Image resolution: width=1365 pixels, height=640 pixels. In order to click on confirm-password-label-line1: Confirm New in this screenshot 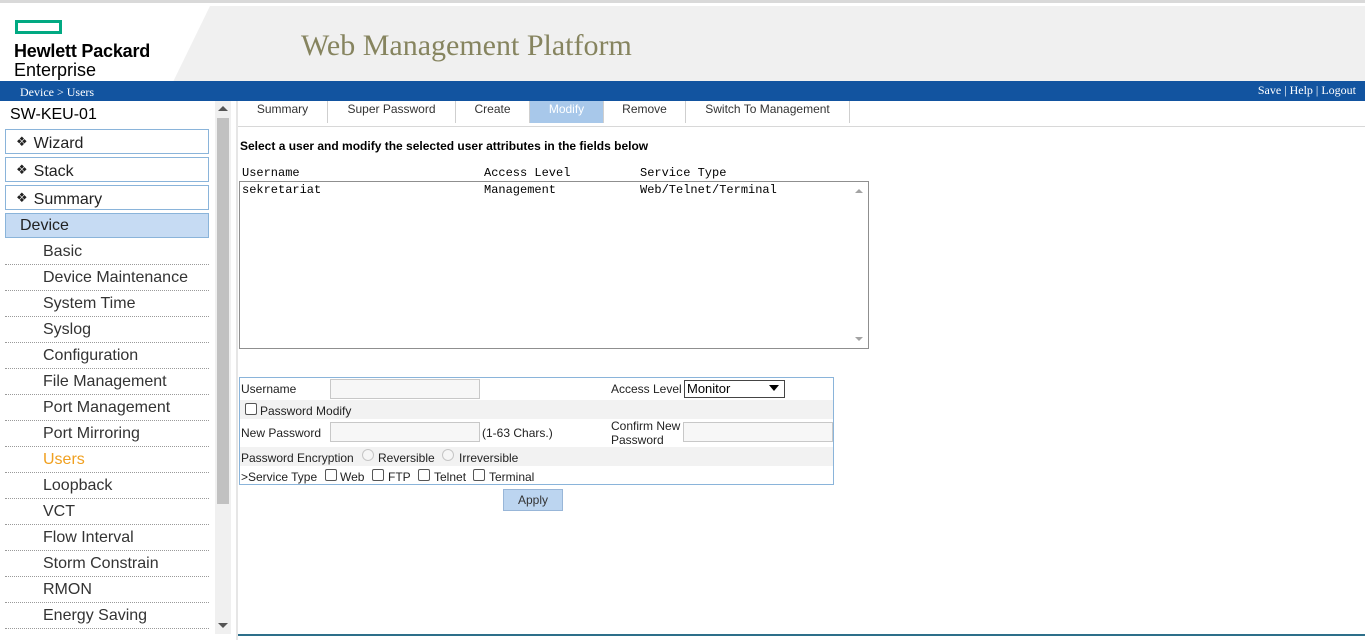, I will do `click(646, 426)`.